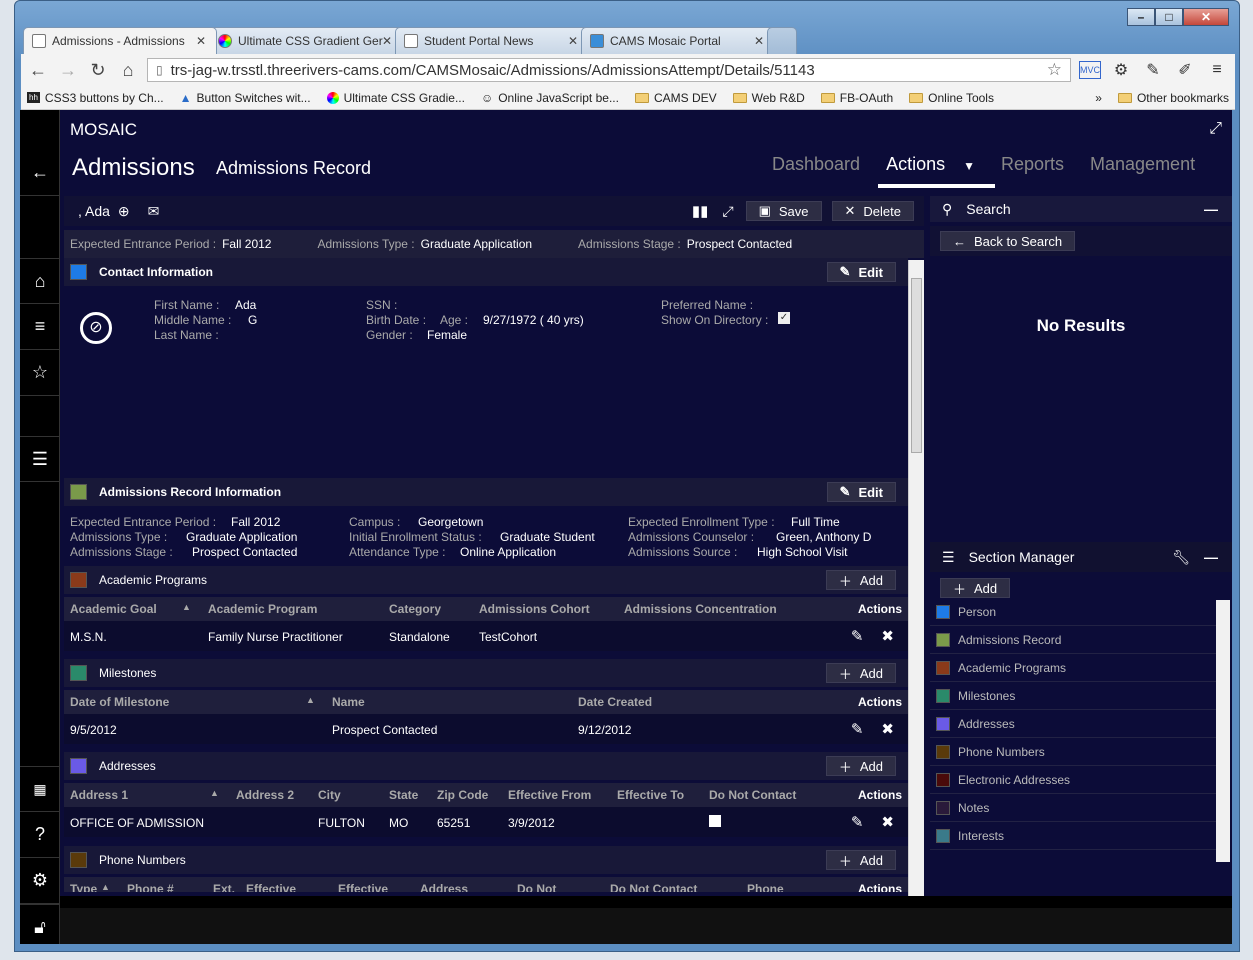  What do you see at coordinates (783, 211) in the screenshot?
I see `save-button: ▣ Save` at bounding box center [783, 211].